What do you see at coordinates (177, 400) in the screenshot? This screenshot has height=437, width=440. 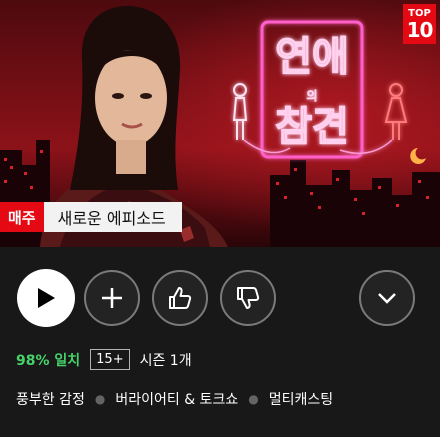 I see `genre-tag: 버라이어티 & 토크쇼` at bounding box center [177, 400].